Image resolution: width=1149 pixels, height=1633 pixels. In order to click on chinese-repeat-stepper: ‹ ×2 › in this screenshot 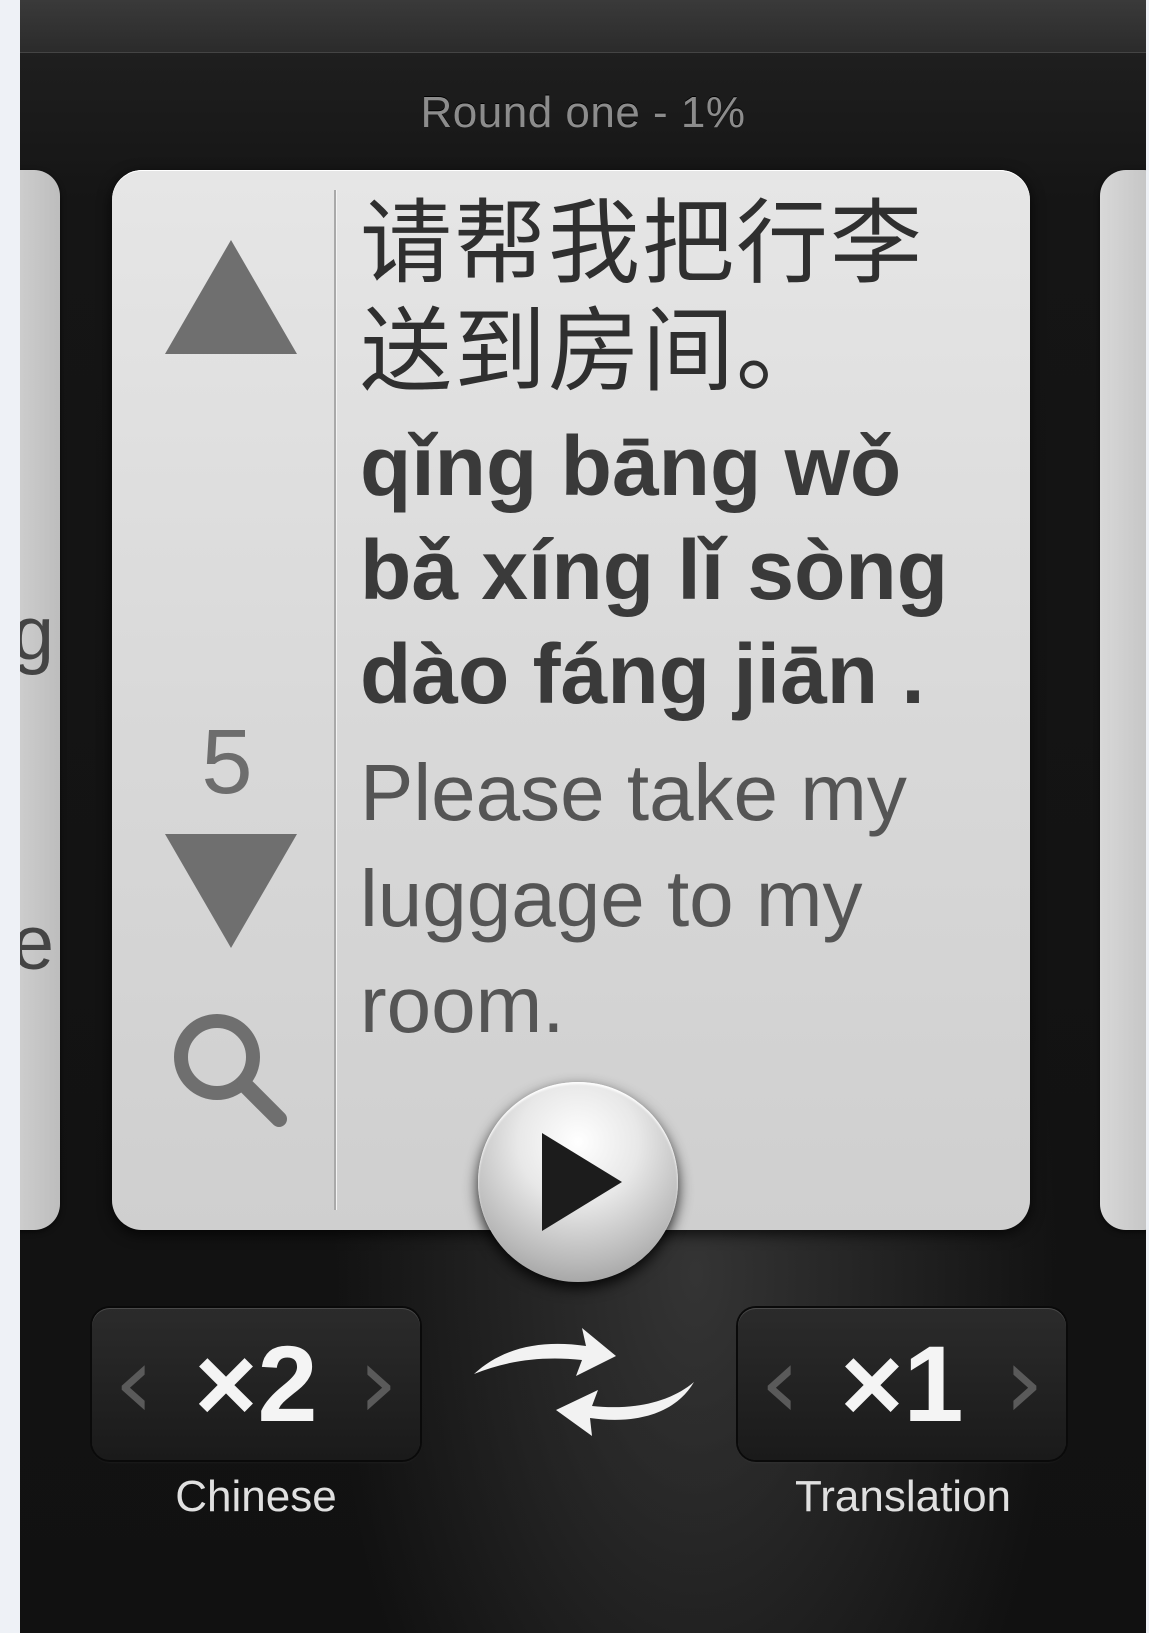, I will do `click(256, 1384)`.